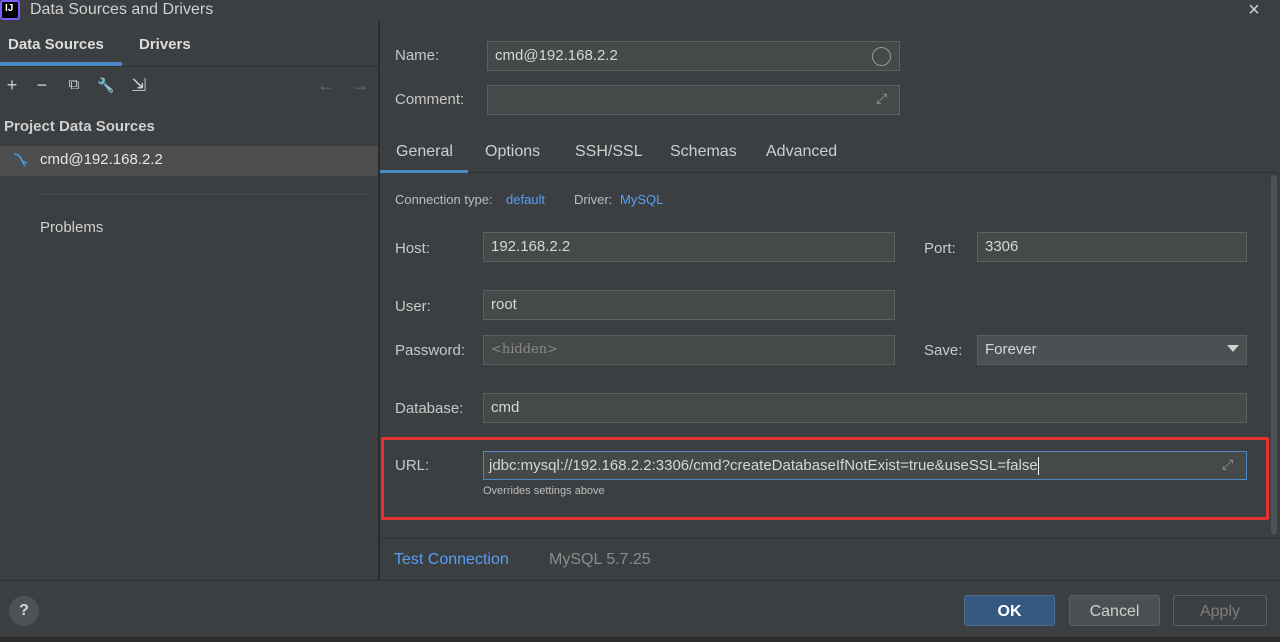  What do you see at coordinates (12, 85) in the screenshot?
I see `add-icon: +` at bounding box center [12, 85].